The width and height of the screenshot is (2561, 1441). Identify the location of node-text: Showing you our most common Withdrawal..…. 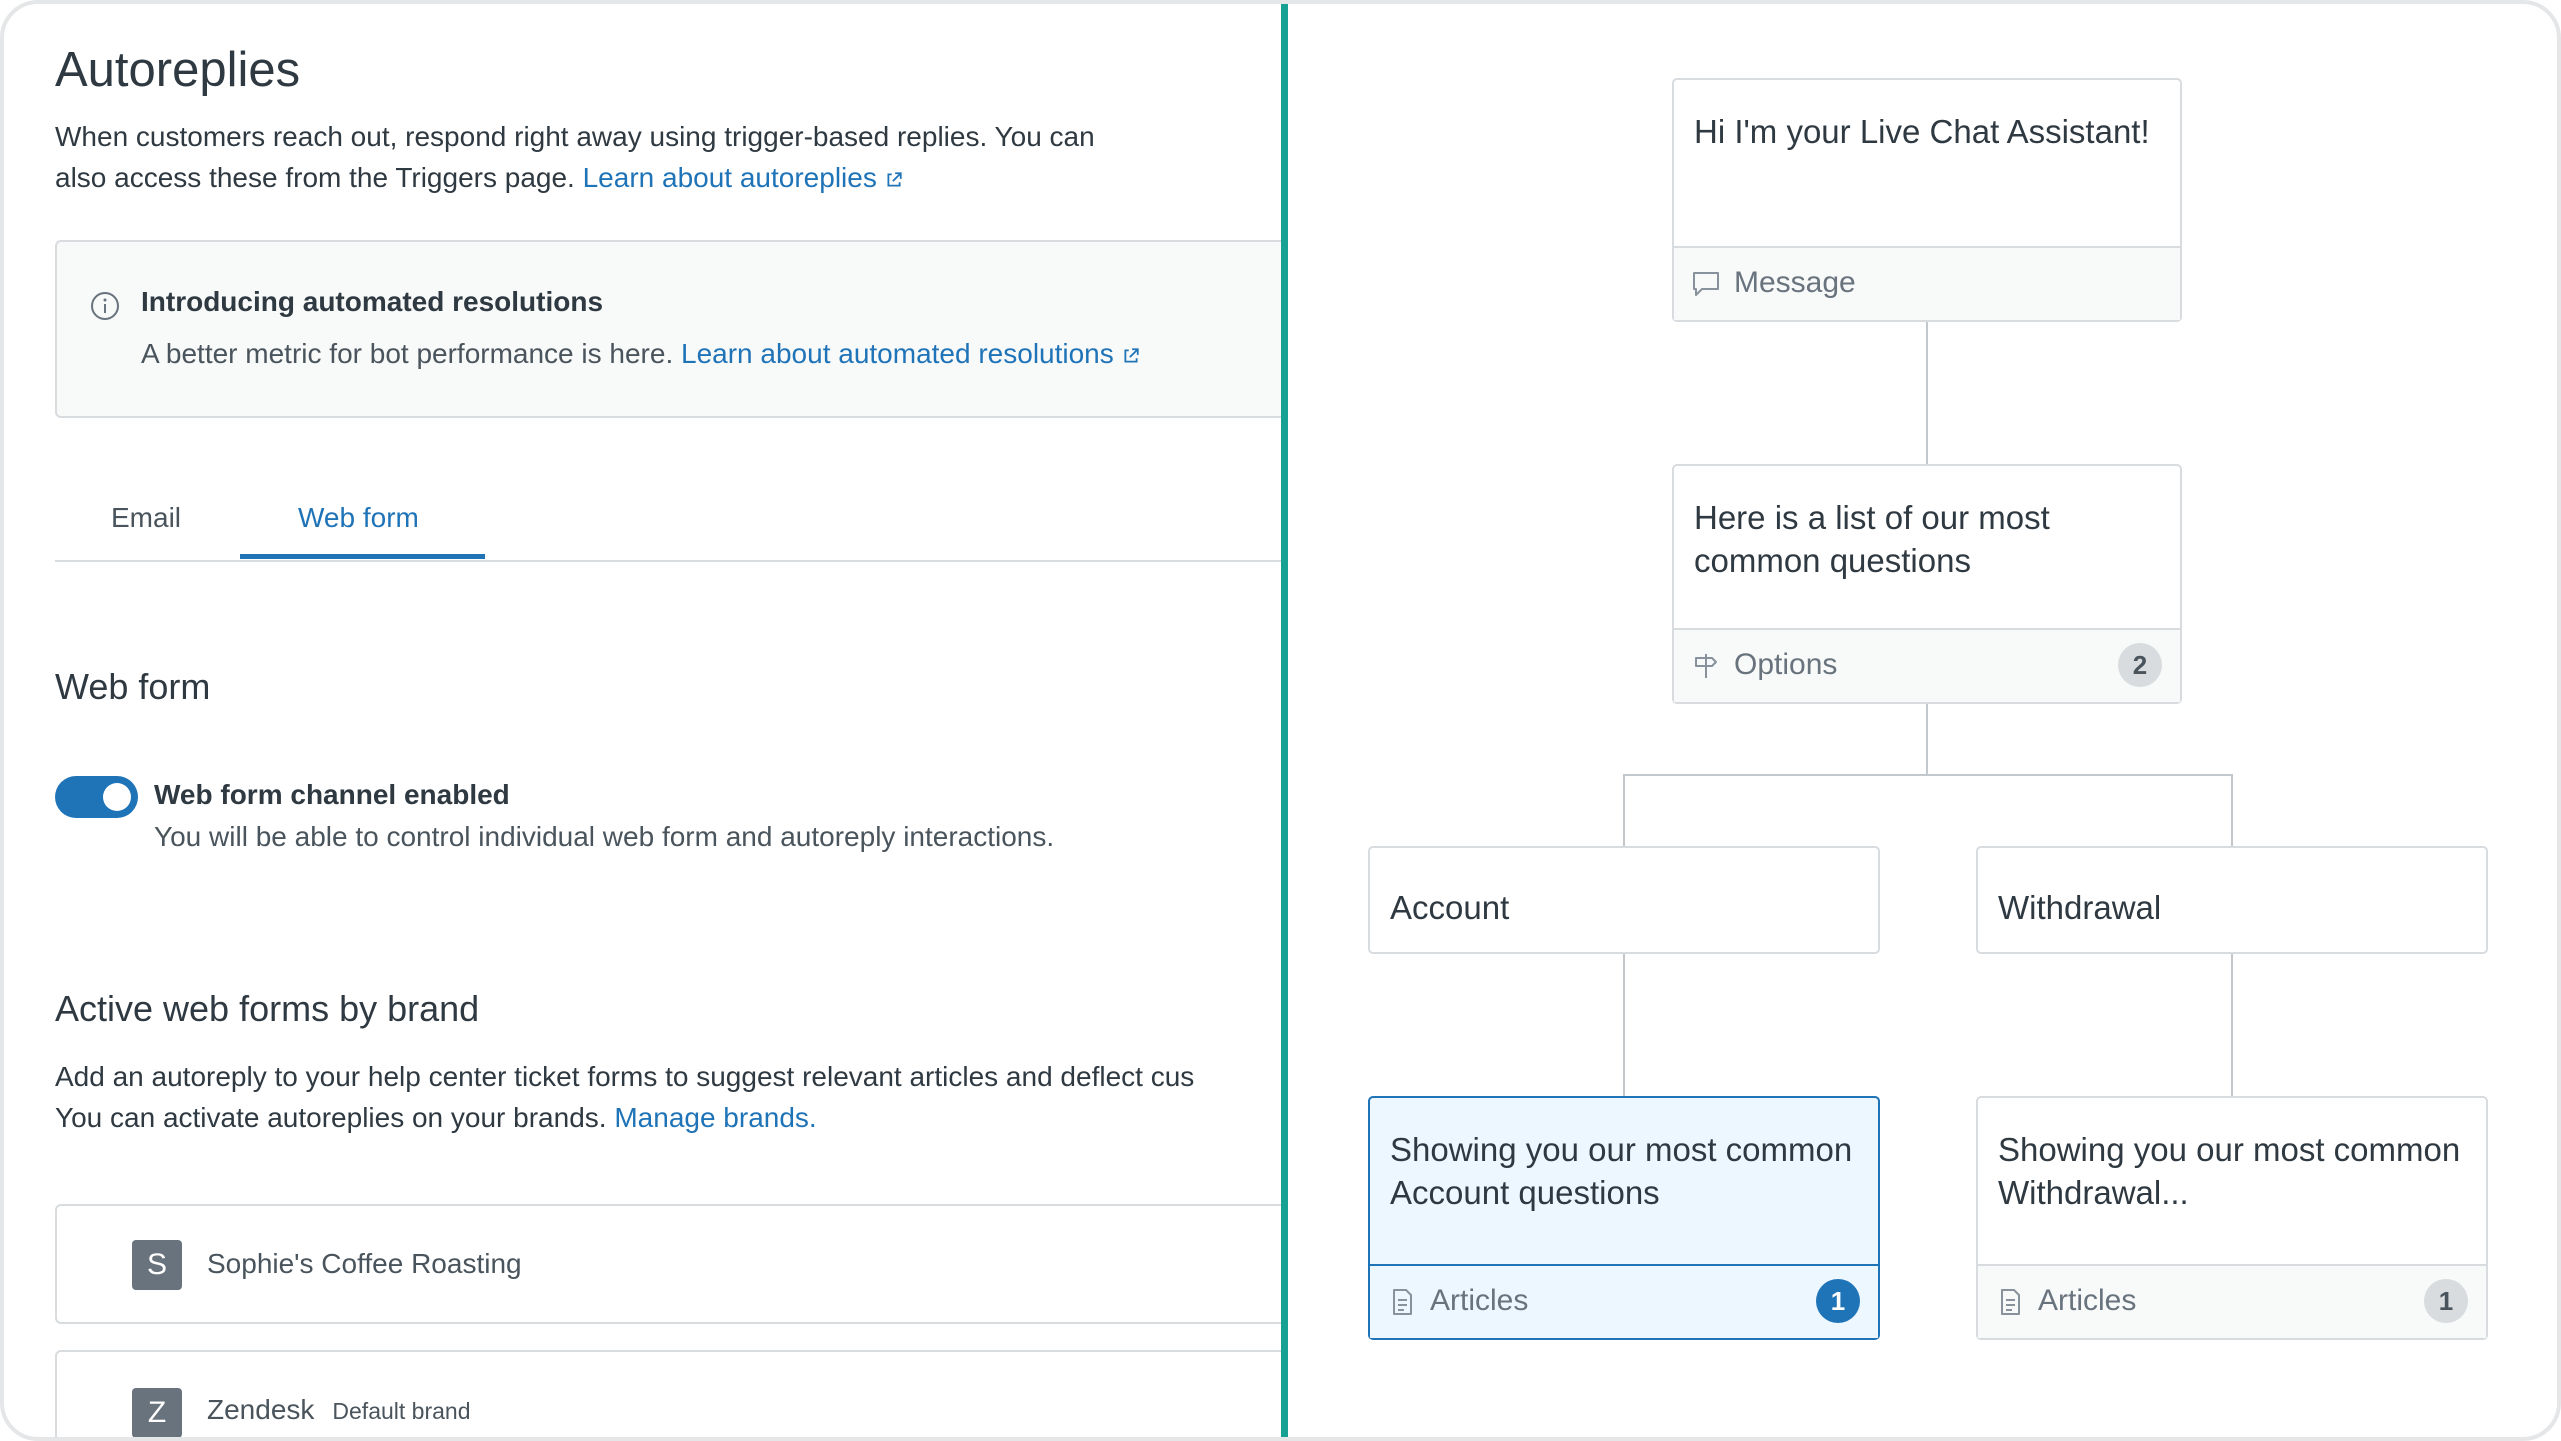
(2229, 1171).